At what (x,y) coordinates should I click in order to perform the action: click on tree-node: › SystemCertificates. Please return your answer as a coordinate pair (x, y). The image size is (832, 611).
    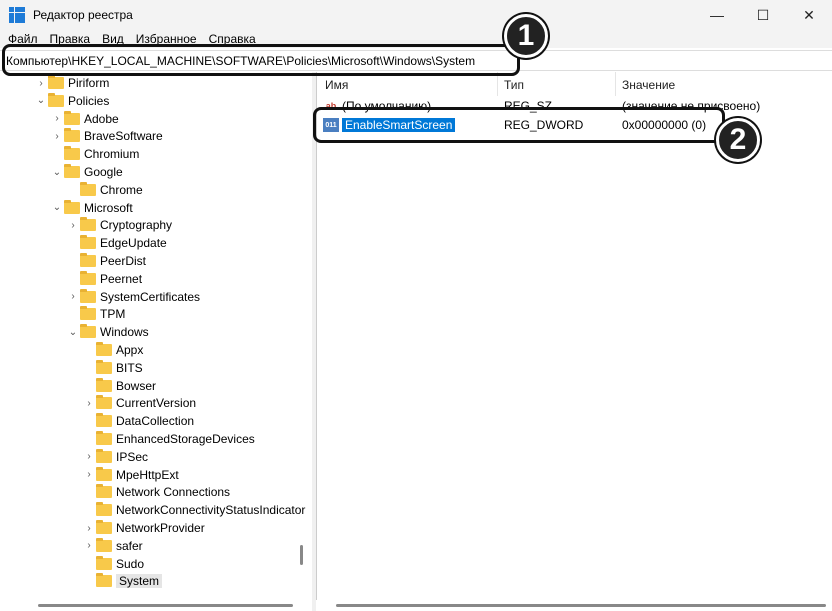
    Looking at the image, I should click on (134, 297).